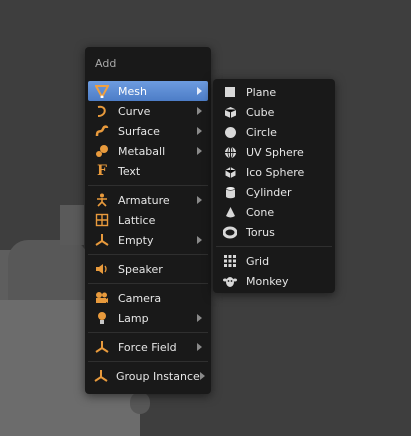 This screenshot has height=436, width=411. I want to click on submenu-item-torus: Torus, so click(274, 232).